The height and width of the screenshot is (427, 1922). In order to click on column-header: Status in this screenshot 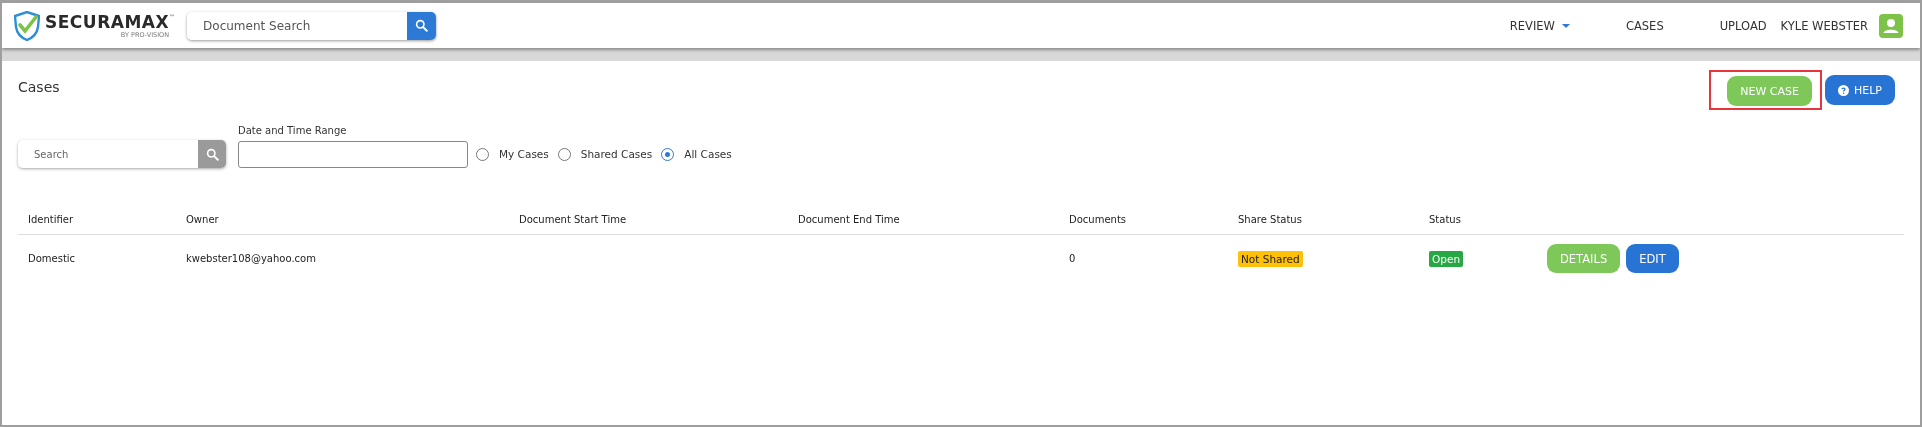, I will do `click(1445, 219)`.